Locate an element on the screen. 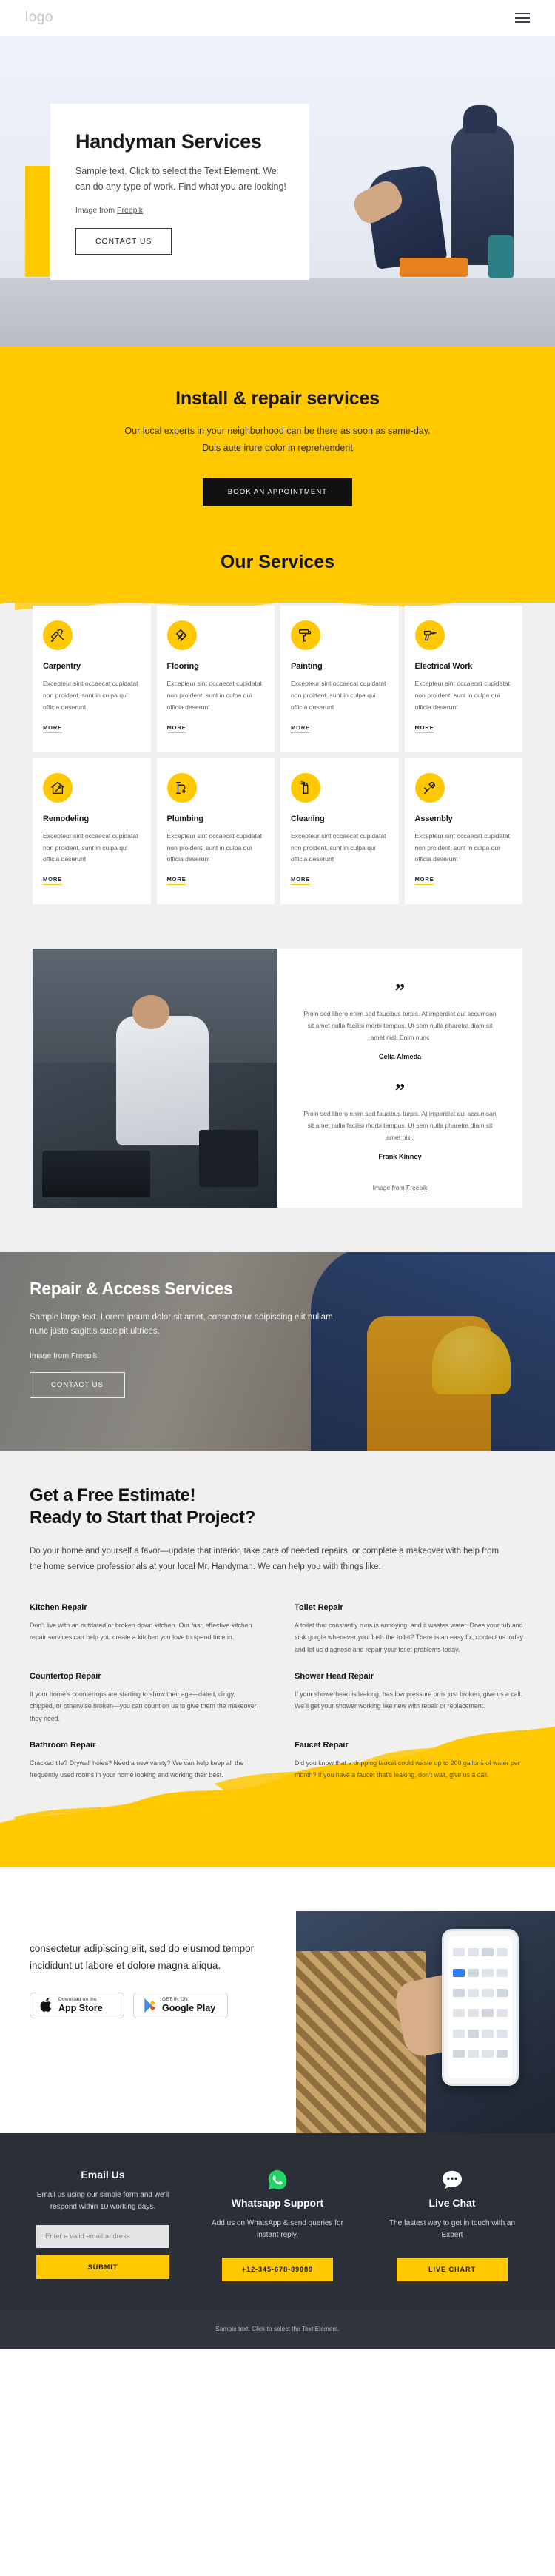 This screenshot has width=555, height=2576. estimate-title-line2: Ready to Start that Project? is located at coordinates (142, 1517).